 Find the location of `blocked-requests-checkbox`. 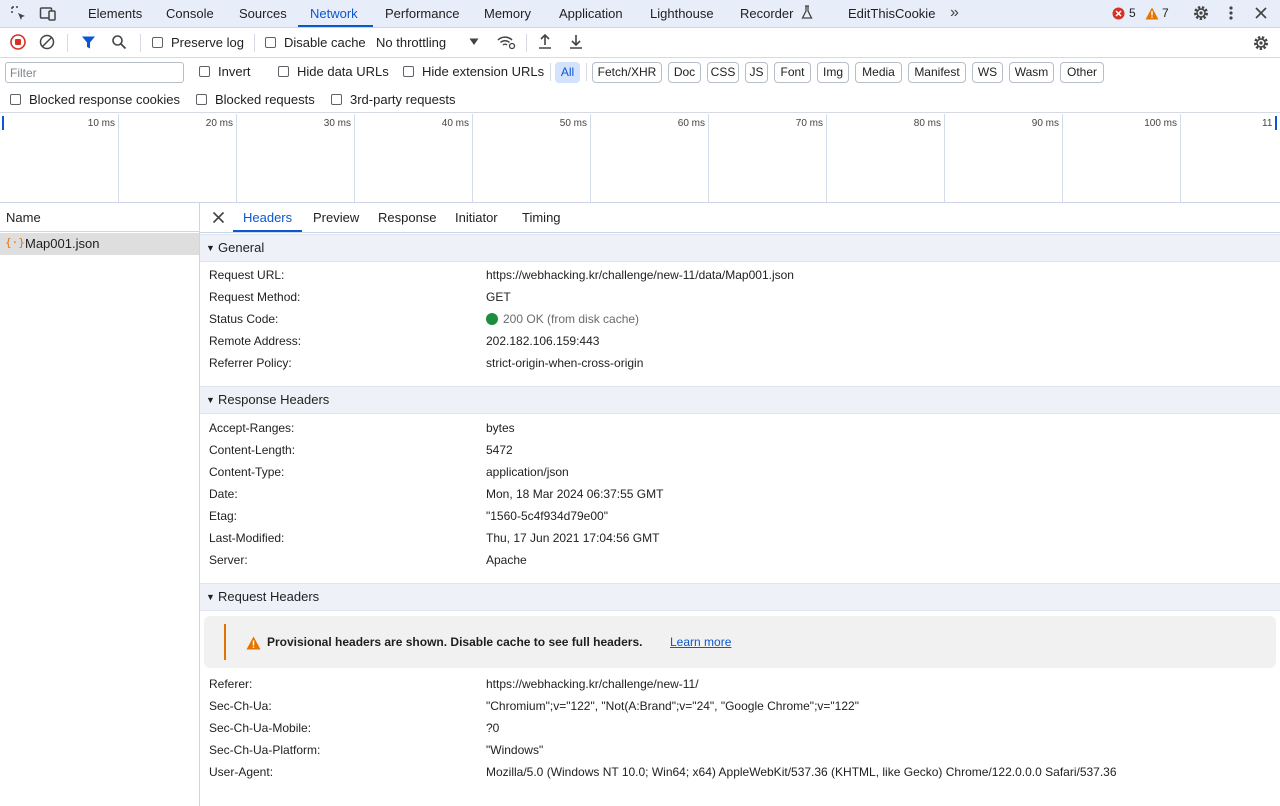

blocked-requests-checkbox is located at coordinates (201, 99).